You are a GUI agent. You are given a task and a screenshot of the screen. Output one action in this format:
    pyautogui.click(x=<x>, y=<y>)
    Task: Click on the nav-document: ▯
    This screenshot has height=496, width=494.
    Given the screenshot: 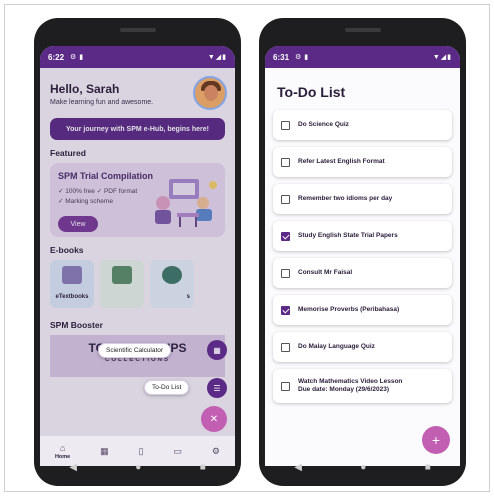 What is the action you would take?
    pyautogui.click(x=141, y=451)
    